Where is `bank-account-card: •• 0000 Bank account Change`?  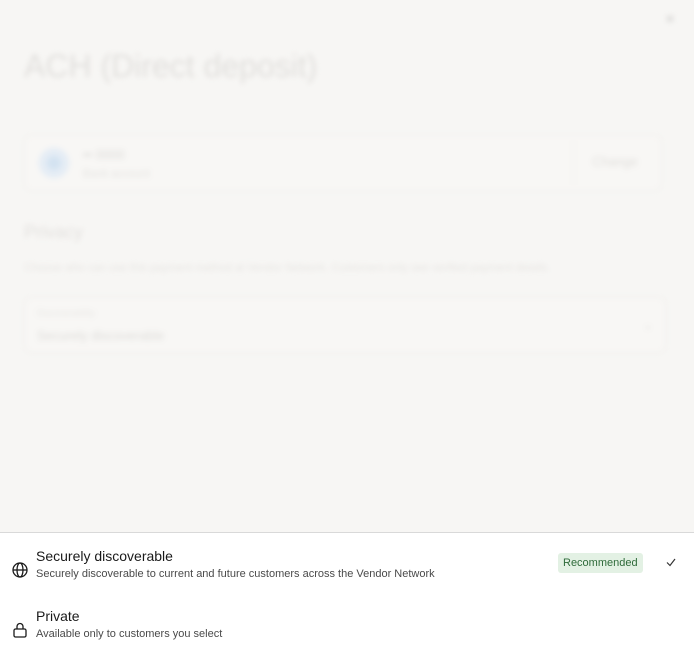 bank-account-card: •• 0000 Bank account Change is located at coordinates (343, 163).